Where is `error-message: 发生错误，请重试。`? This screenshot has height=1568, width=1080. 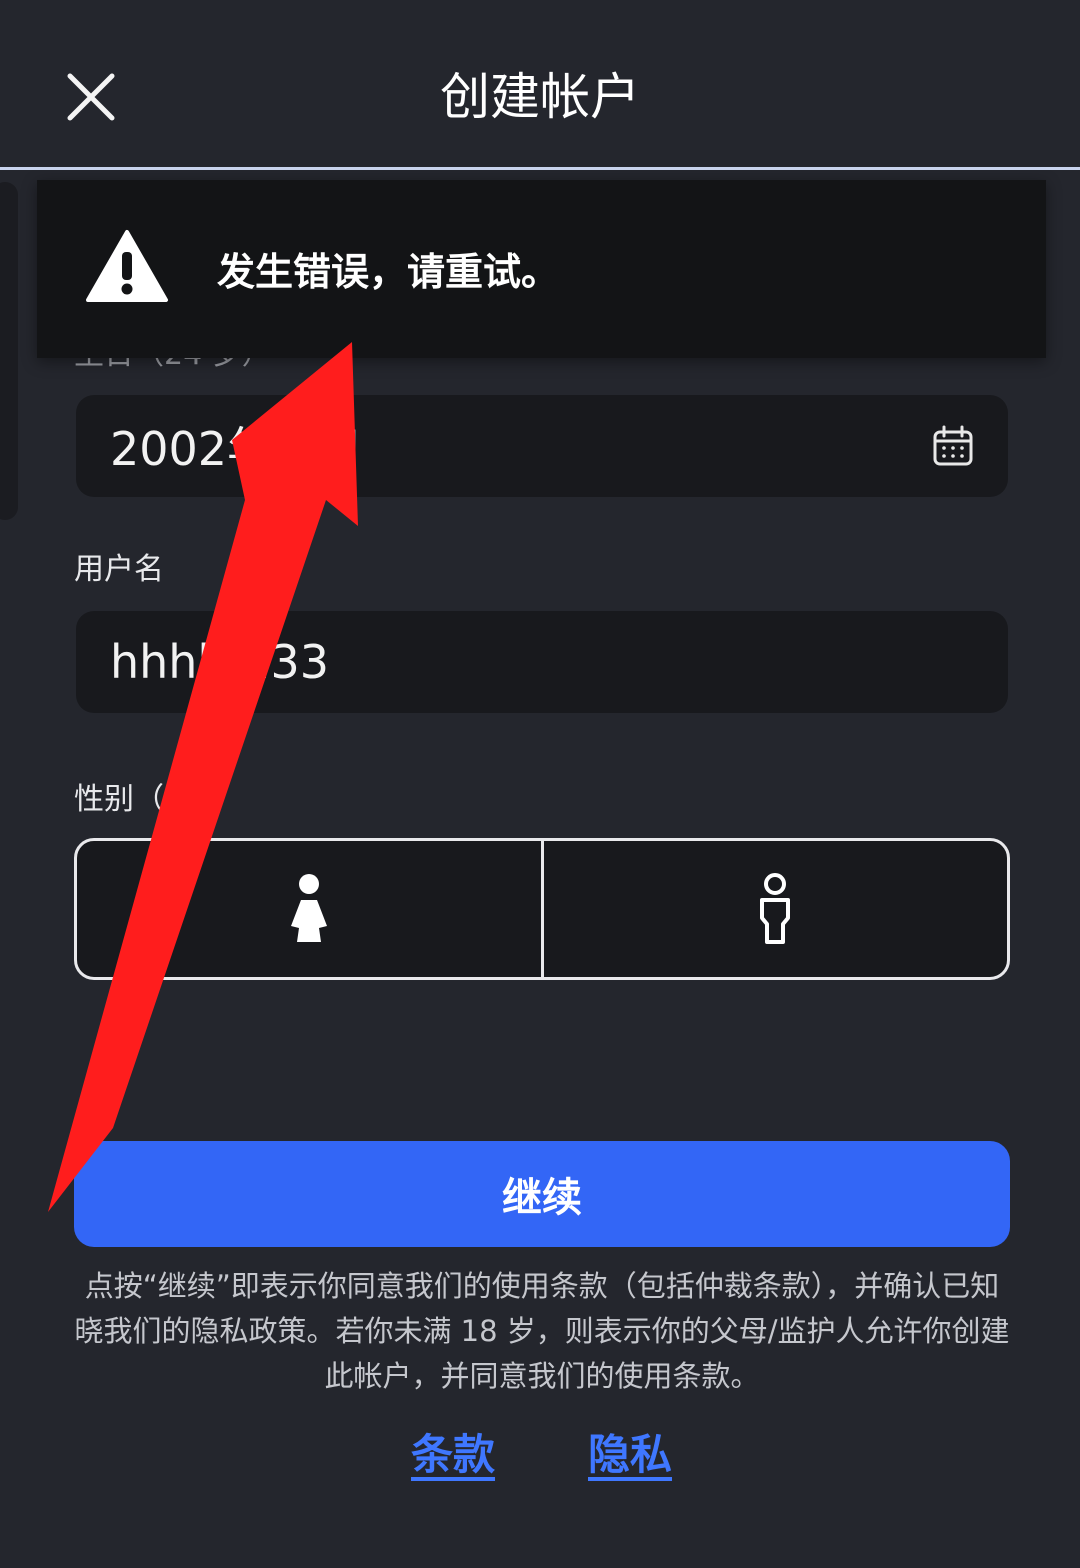 error-message: 发生错误，请重试。 is located at coordinates (388, 272).